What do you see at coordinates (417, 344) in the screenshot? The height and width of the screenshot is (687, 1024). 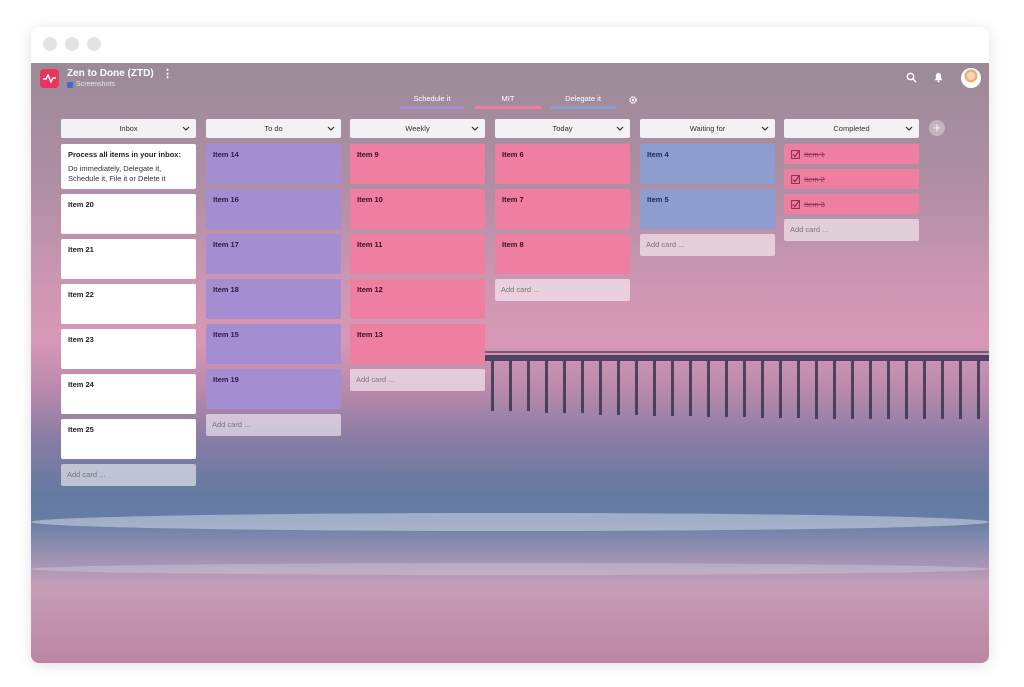 I see `card: Item 13` at bounding box center [417, 344].